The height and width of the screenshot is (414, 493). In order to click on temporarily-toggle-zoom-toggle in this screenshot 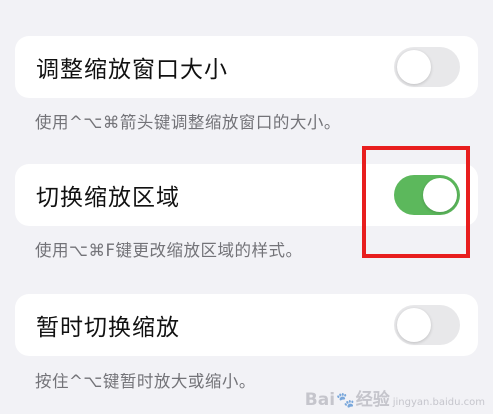, I will do `click(427, 325)`.